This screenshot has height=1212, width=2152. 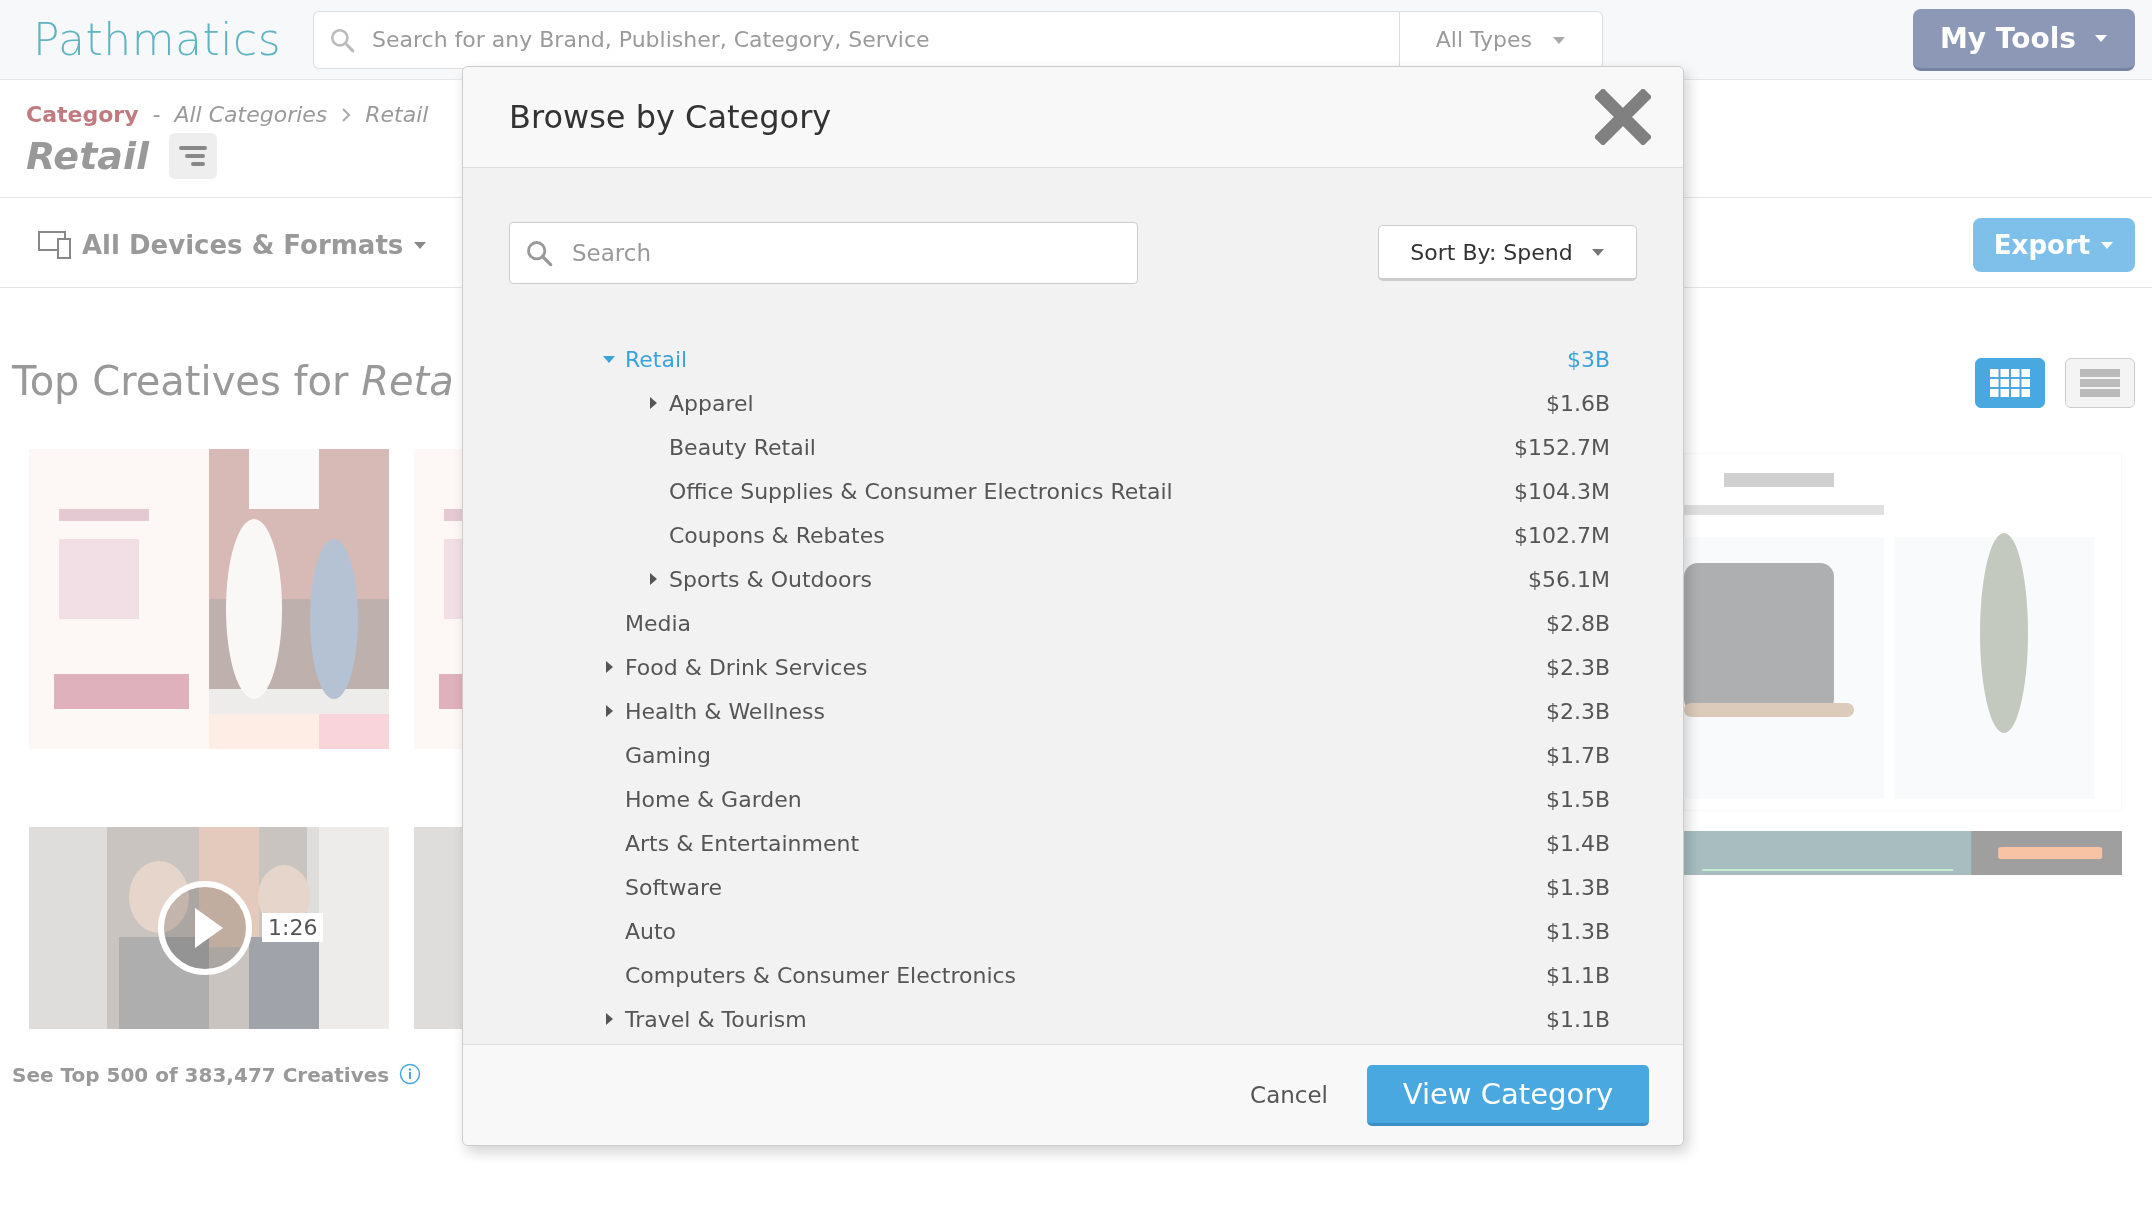 I want to click on creatives-count-text: See Top 500 of 383,477 Creatives, so click(x=201, y=1075).